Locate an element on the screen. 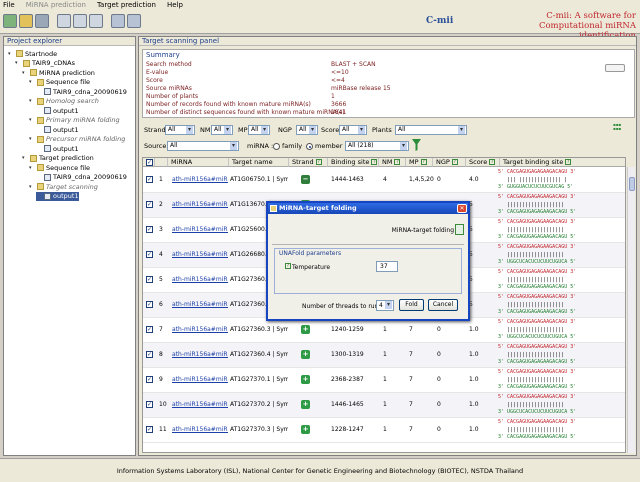 The image size is (640, 482). menu-target-prediction: Target prediction is located at coordinates (126, 5).